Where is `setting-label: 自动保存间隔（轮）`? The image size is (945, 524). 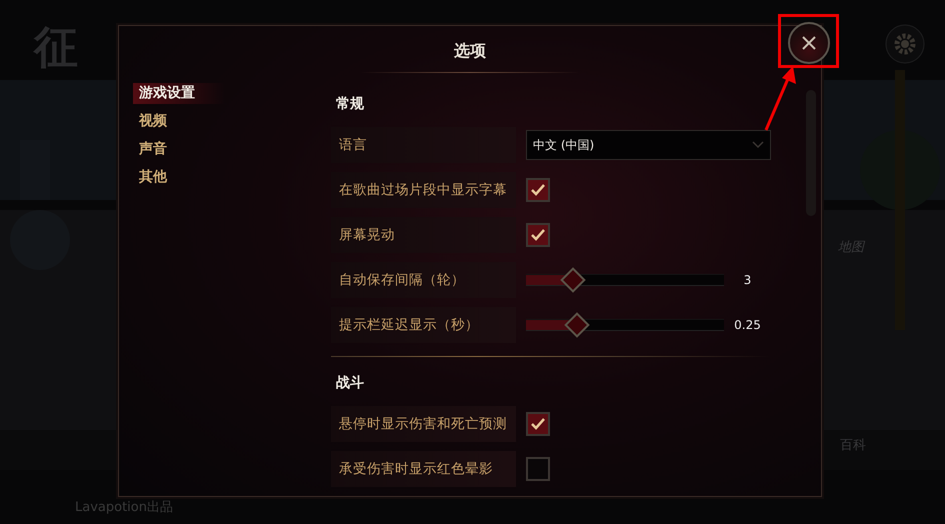 setting-label: 自动保存间隔（轮） is located at coordinates (423, 280).